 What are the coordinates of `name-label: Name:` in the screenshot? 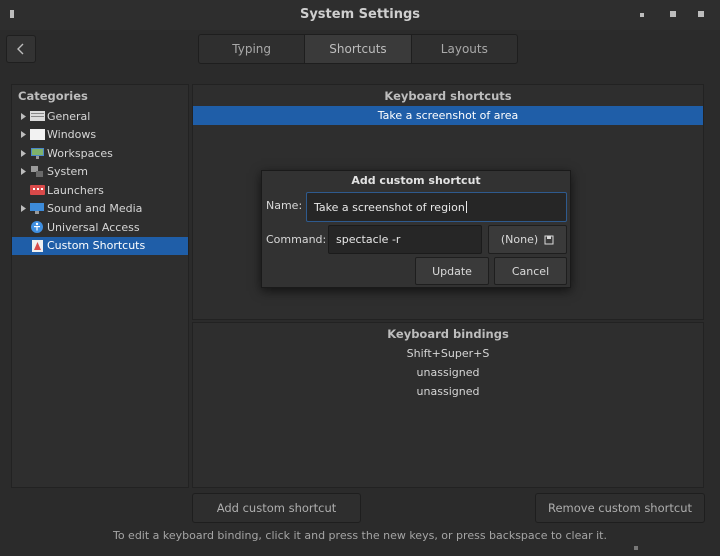 It's located at (284, 205).